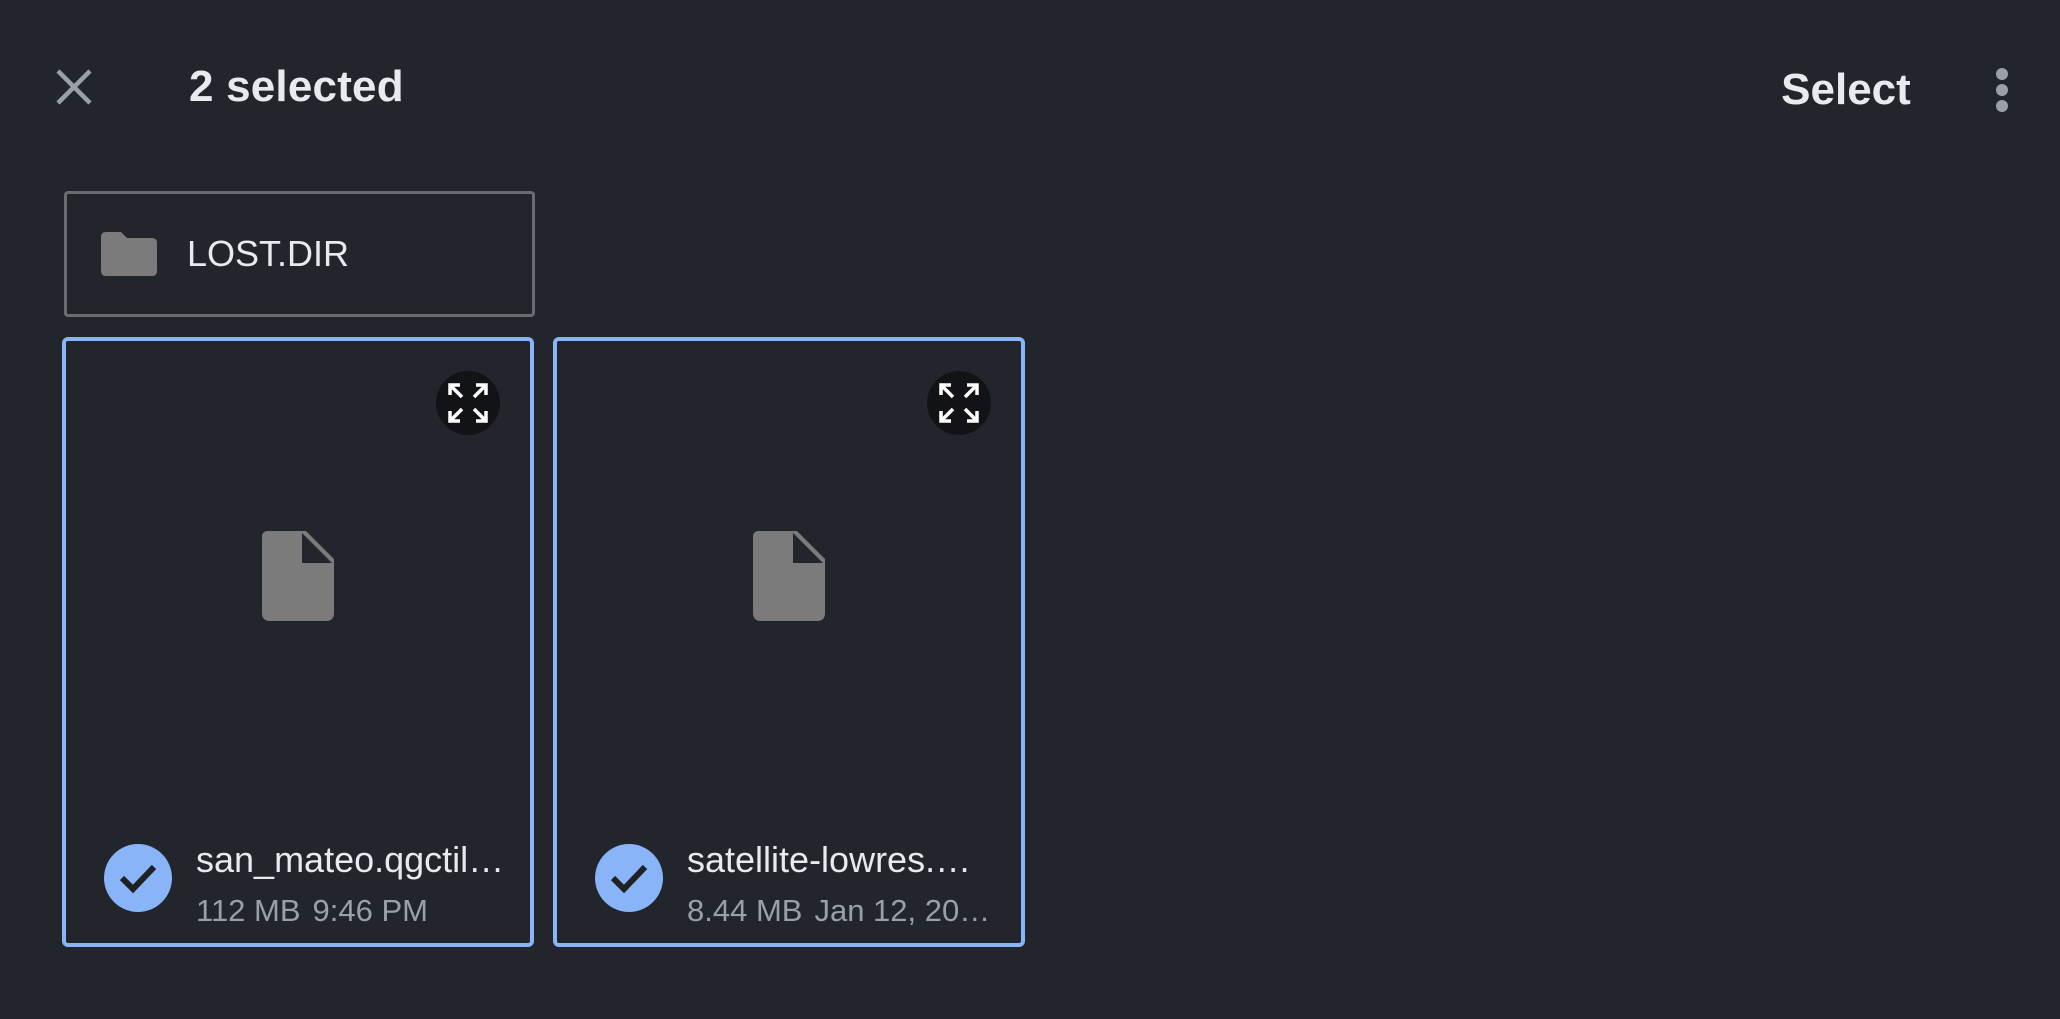 This screenshot has width=2060, height=1019. What do you see at coordinates (248, 910) in the screenshot?
I see `file-size: 112 MB` at bounding box center [248, 910].